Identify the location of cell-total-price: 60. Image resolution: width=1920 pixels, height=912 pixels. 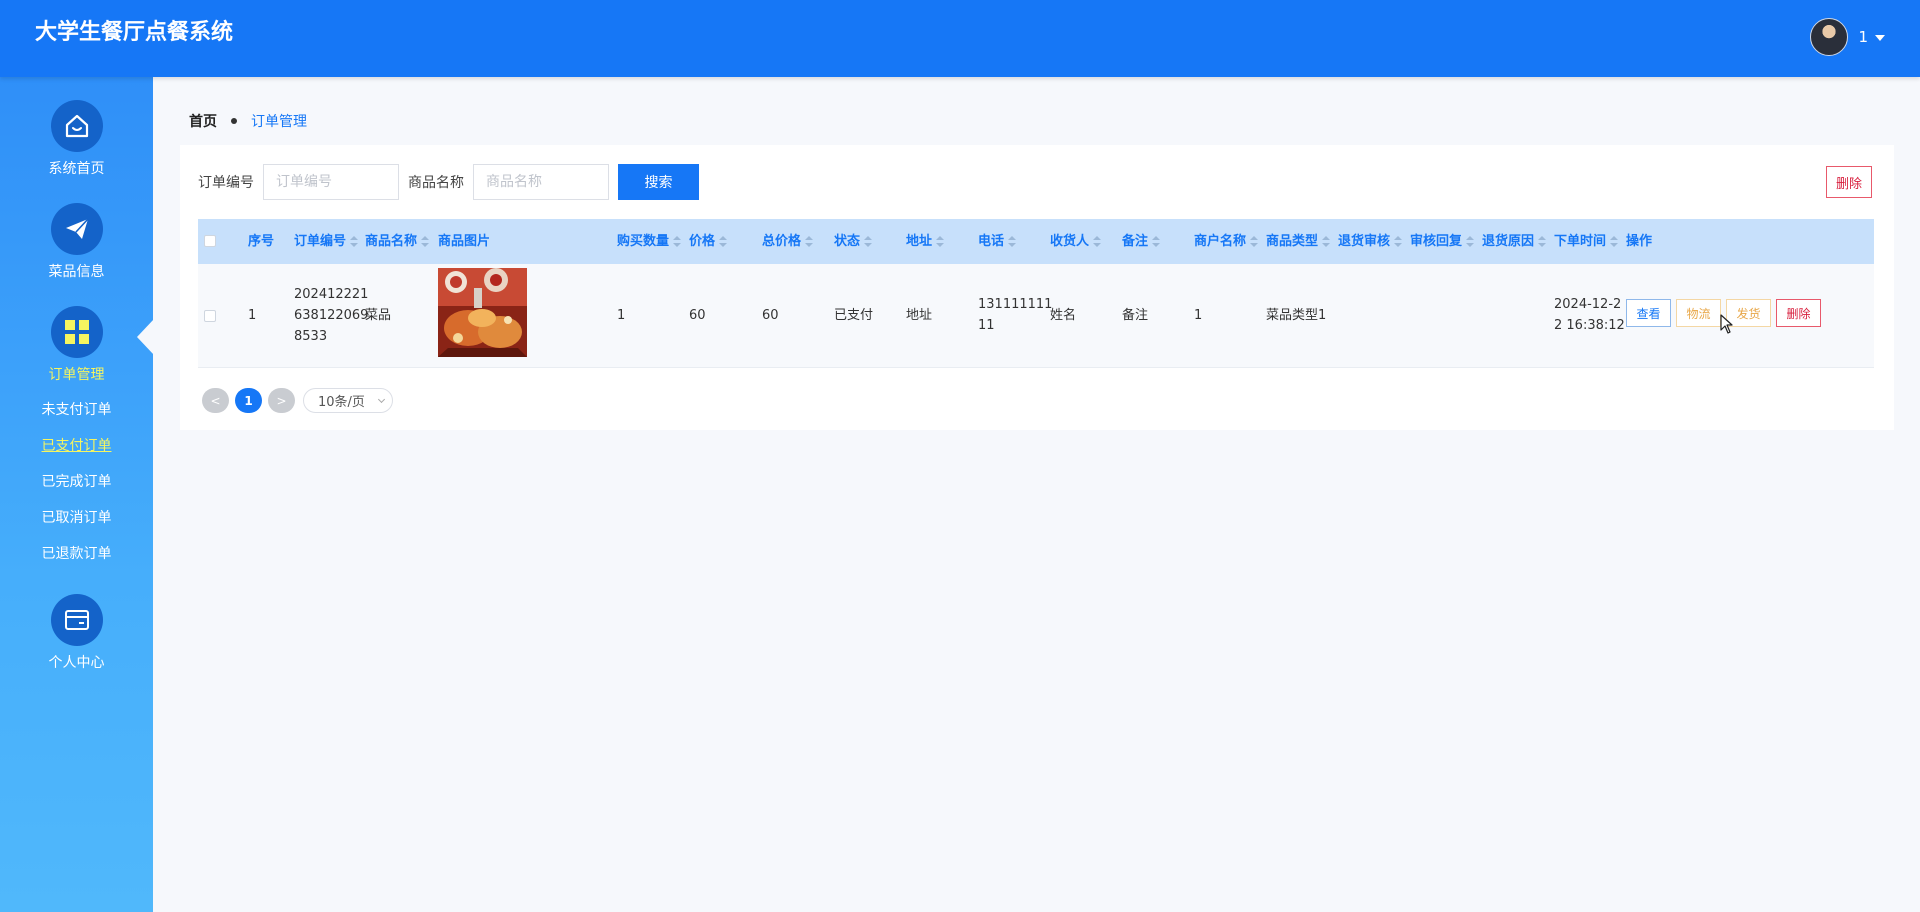
(770, 315).